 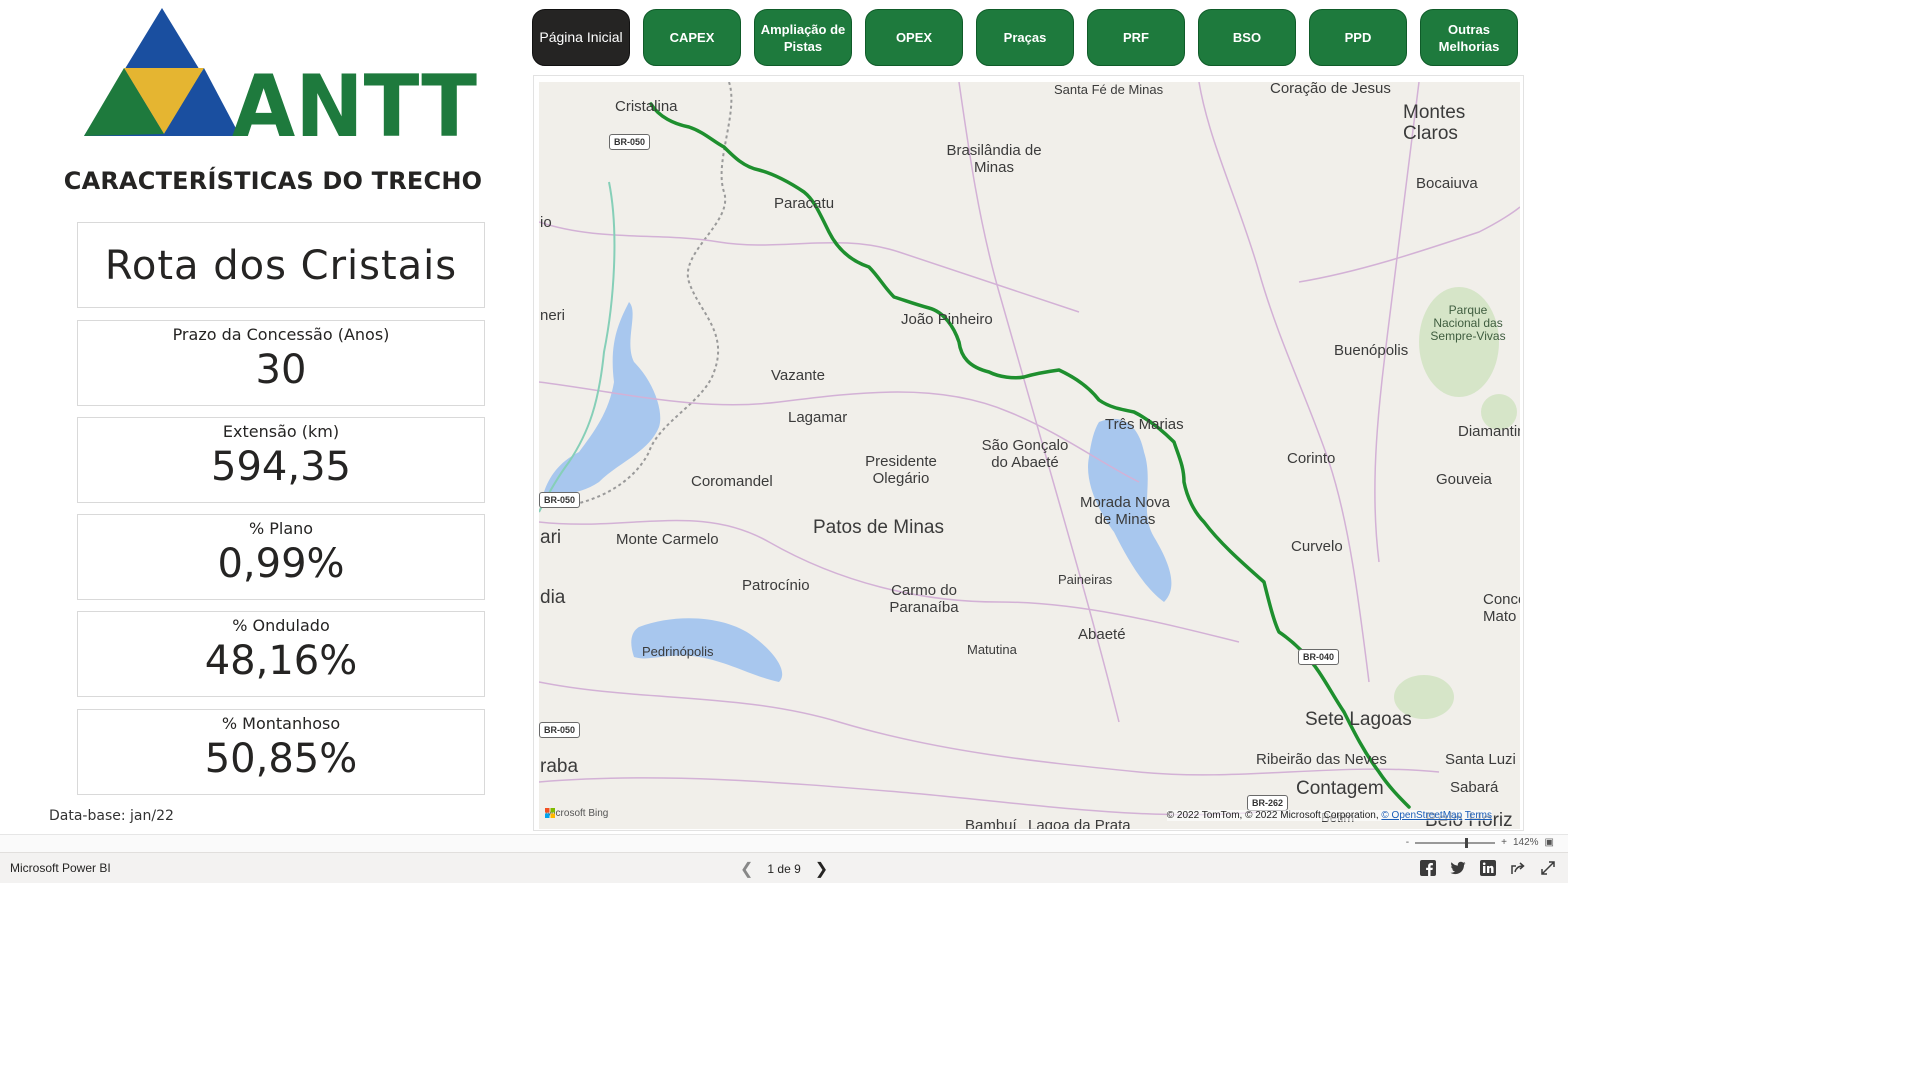 What do you see at coordinates (924, 599) in the screenshot?
I see `map-label-carmo-do-paranaiba: Carmo do Paranaíba` at bounding box center [924, 599].